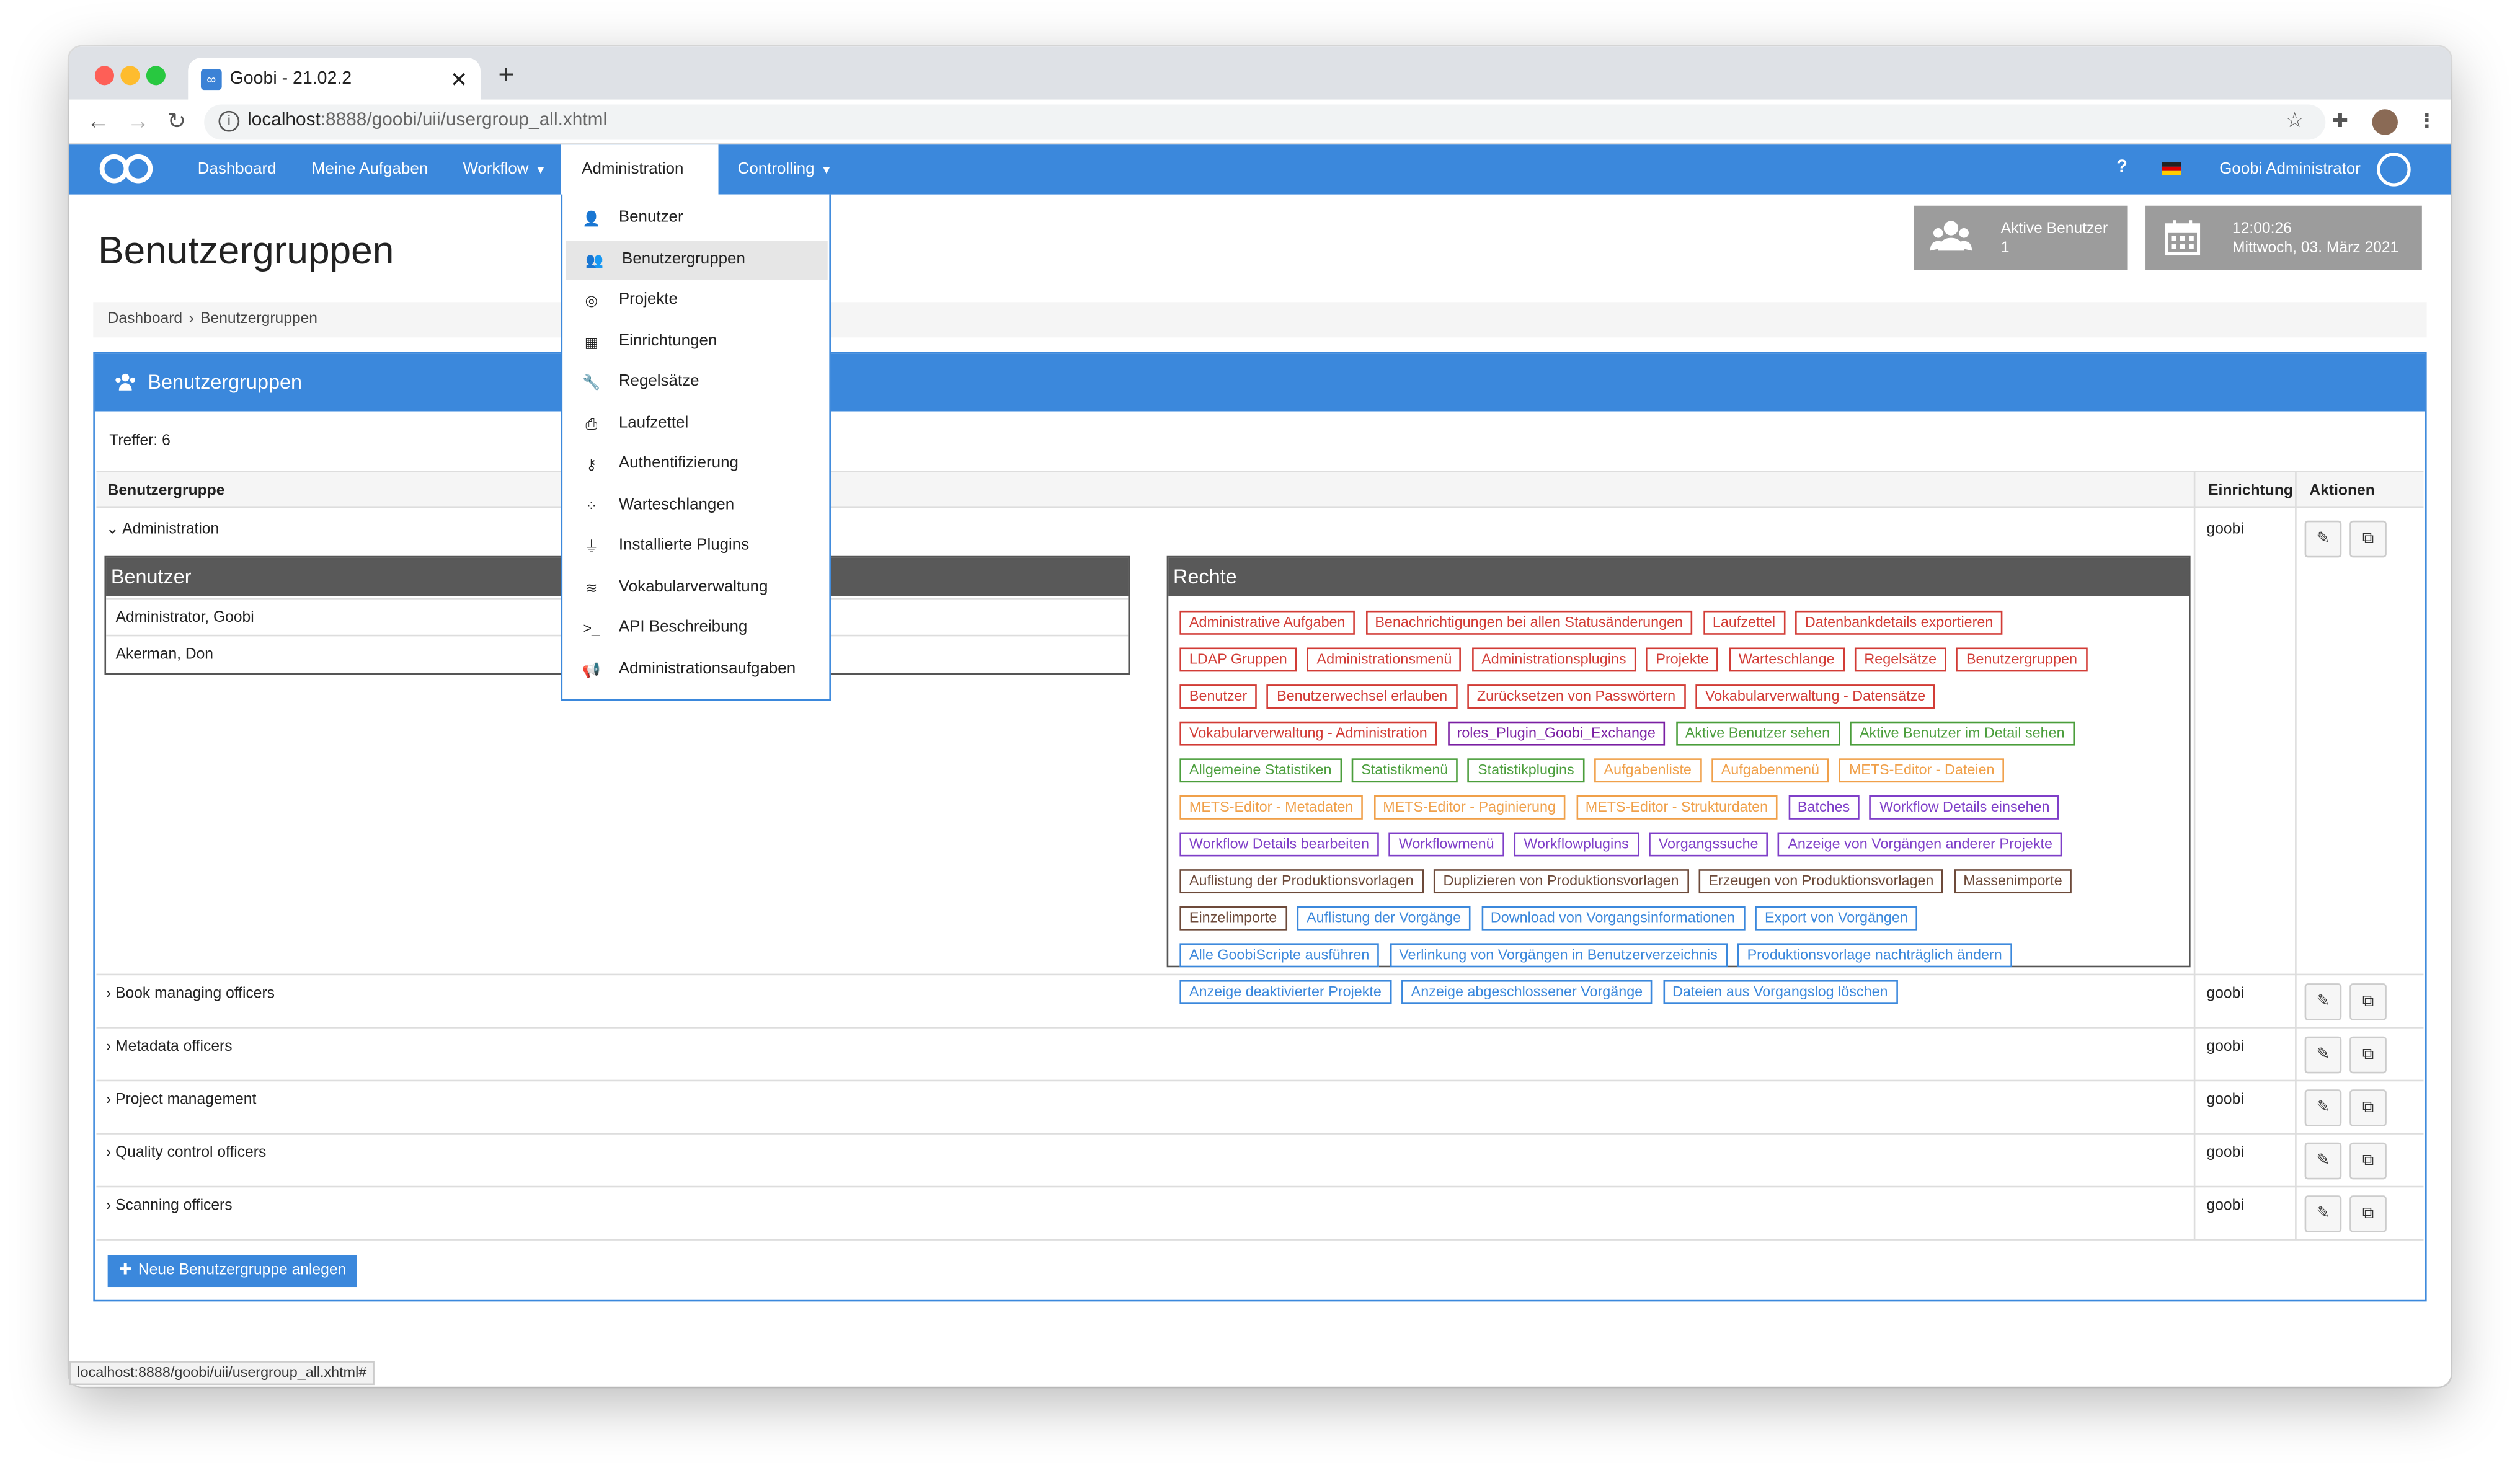  What do you see at coordinates (1218, 697) in the screenshot?
I see `right-tag: Benutzer` at bounding box center [1218, 697].